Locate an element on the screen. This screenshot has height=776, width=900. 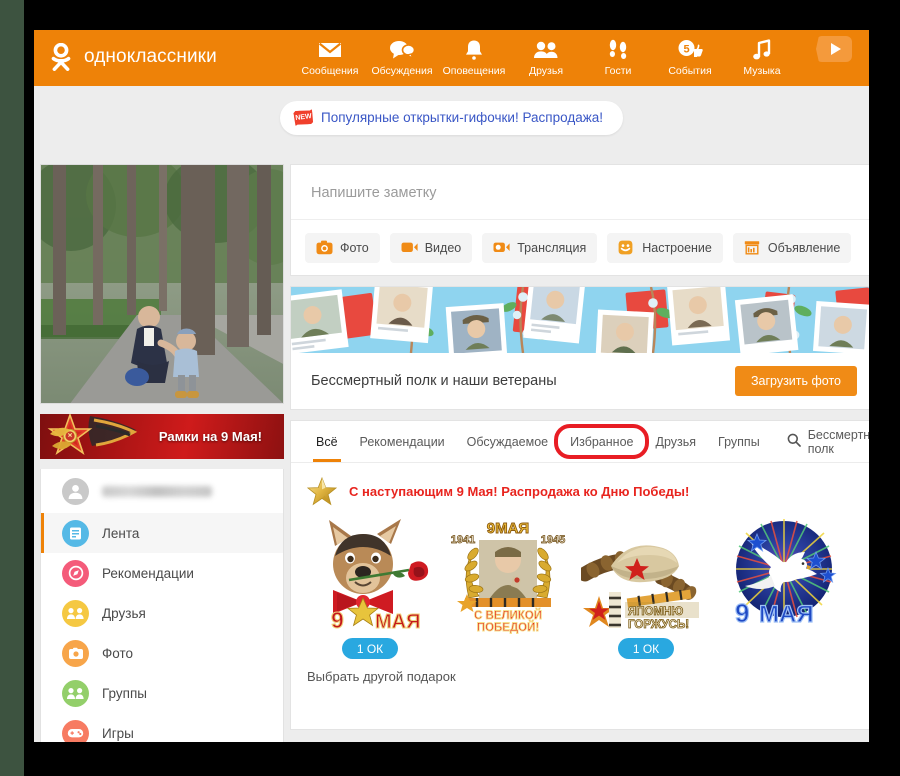
sidebar-label: Друзья is located at coordinates (124, 613).